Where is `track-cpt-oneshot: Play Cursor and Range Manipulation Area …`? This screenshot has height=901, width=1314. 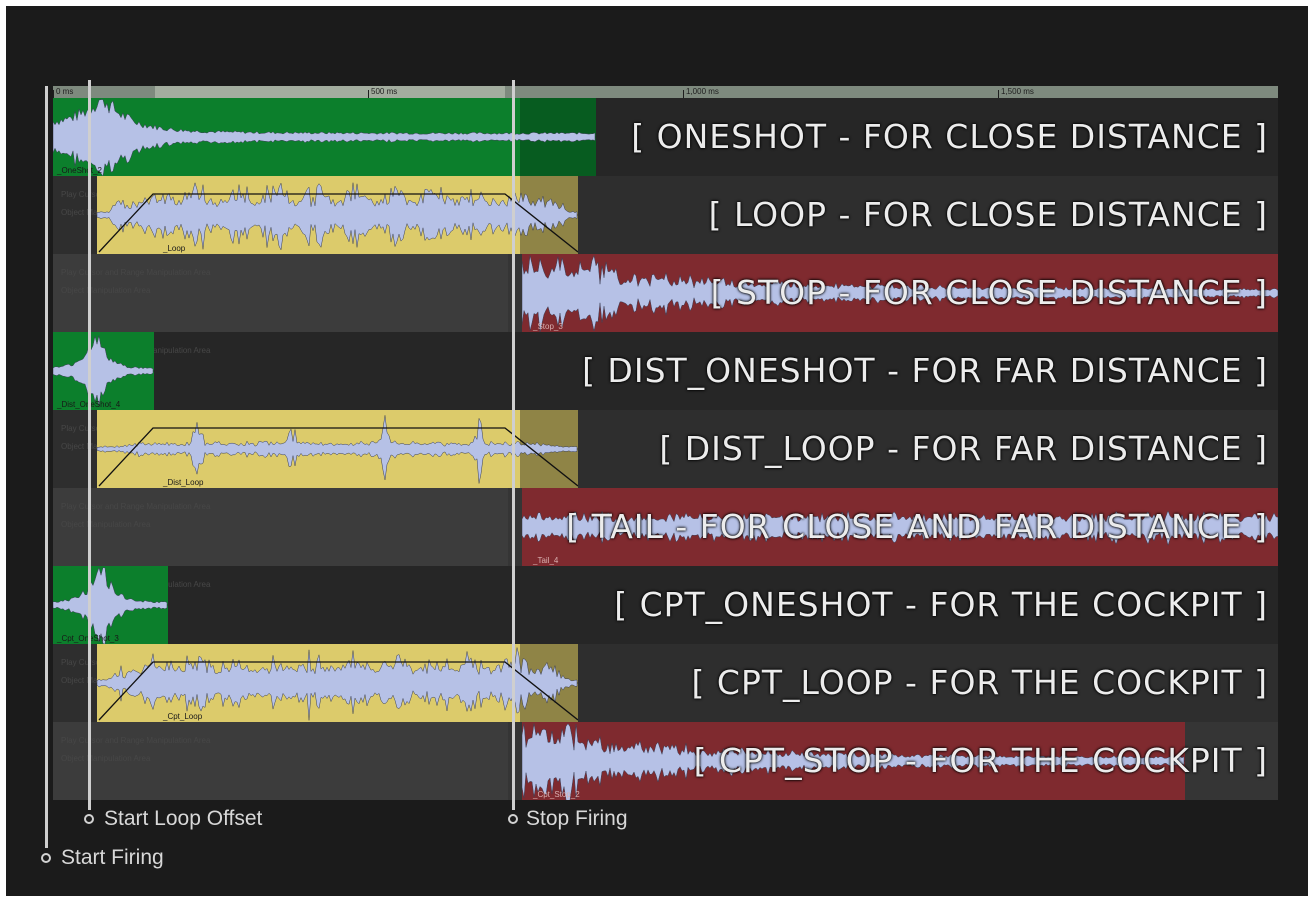
track-cpt-oneshot: Play Cursor and Range Manipulation Area … is located at coordinates (665, 605).